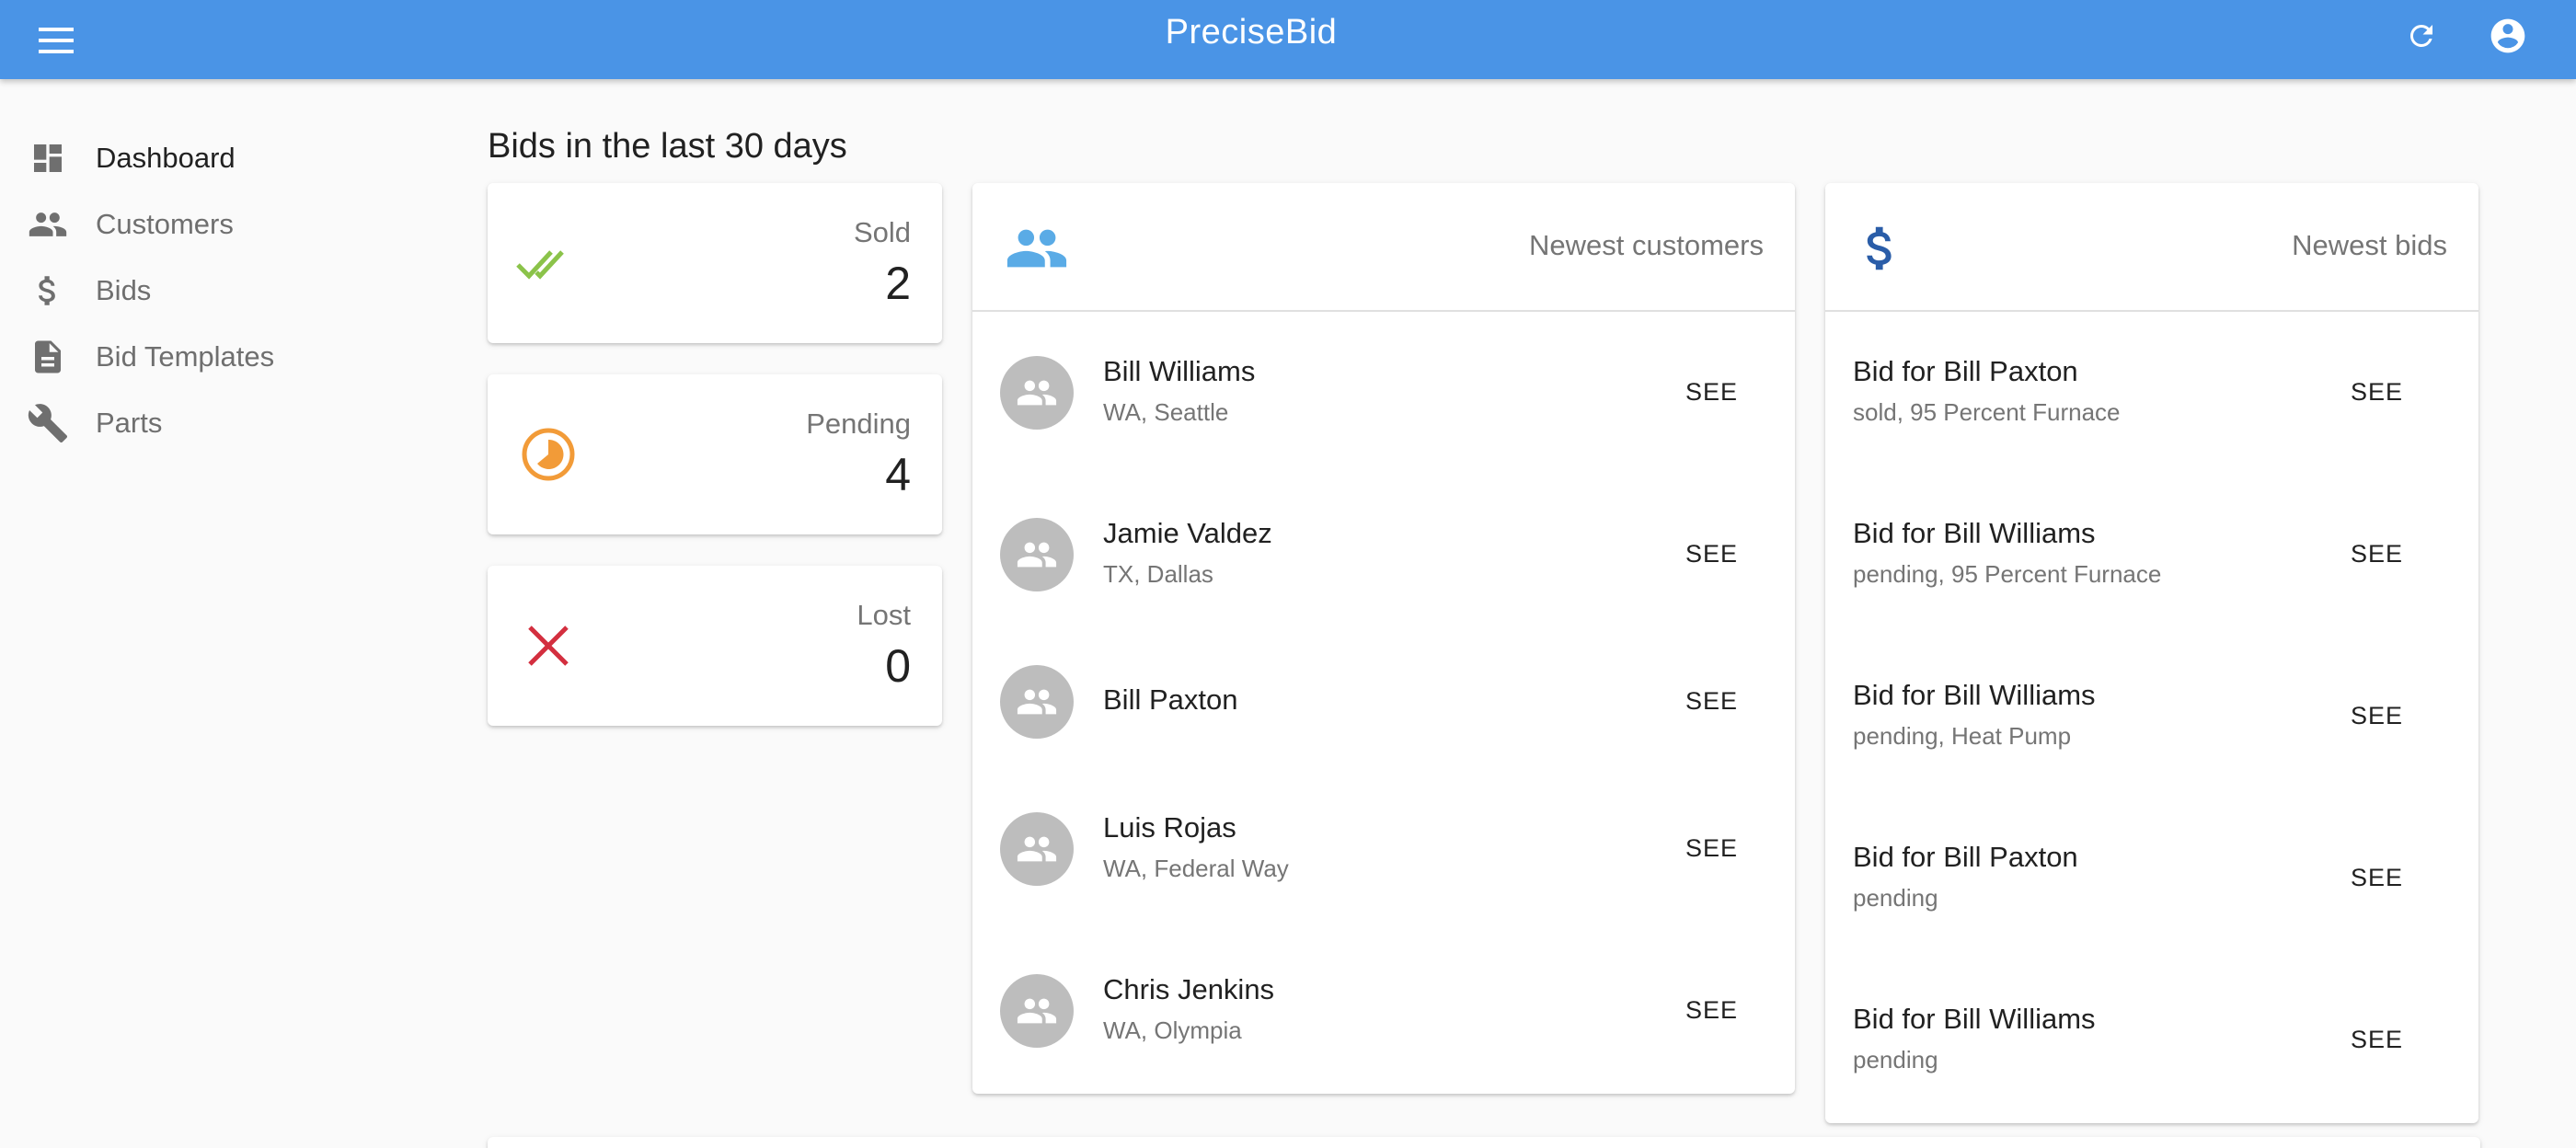 This screenshot has width=2576, height=1148. Describe the element at coordinates (124, 290) in the screenshot. I see `sidebar-item-label: Bids` at that location.